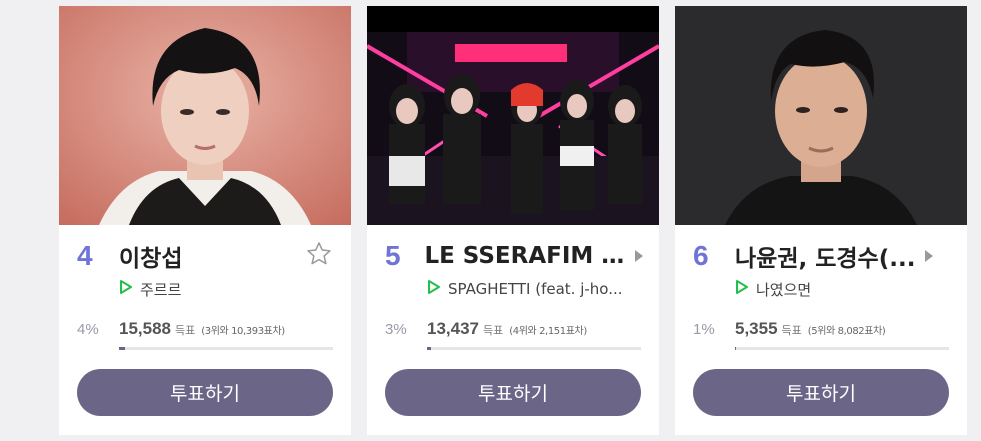 Image resolution: width=981 pixels, height=441 pixels. I want to click on vote-count: 13,437, so click(453, 328).